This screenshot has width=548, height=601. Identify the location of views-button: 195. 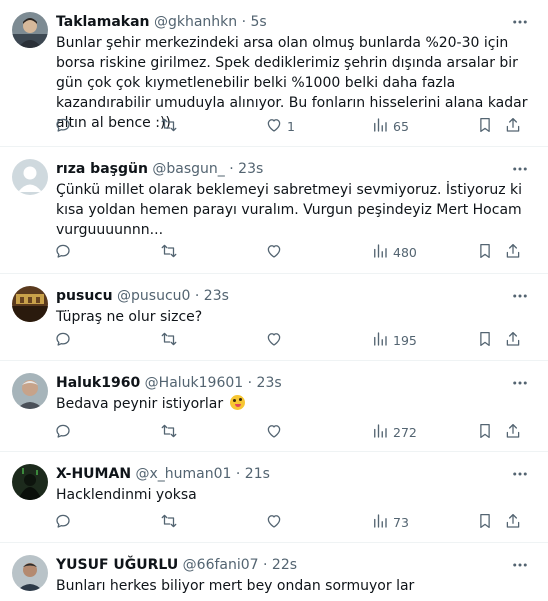
(394, 340).